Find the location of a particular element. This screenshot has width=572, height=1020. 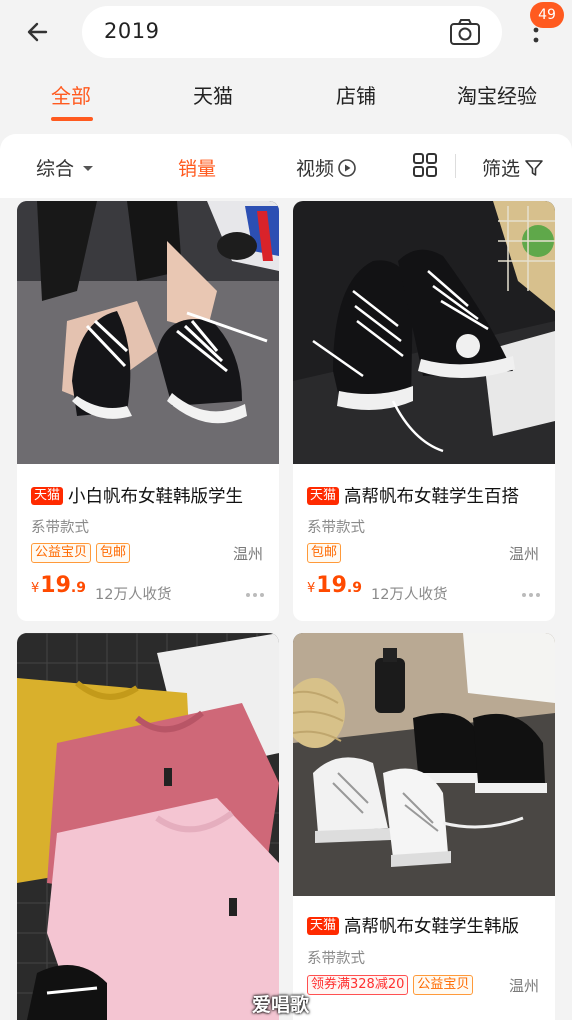

top-bar: 2019 49 is located at coordinates (286, 31).